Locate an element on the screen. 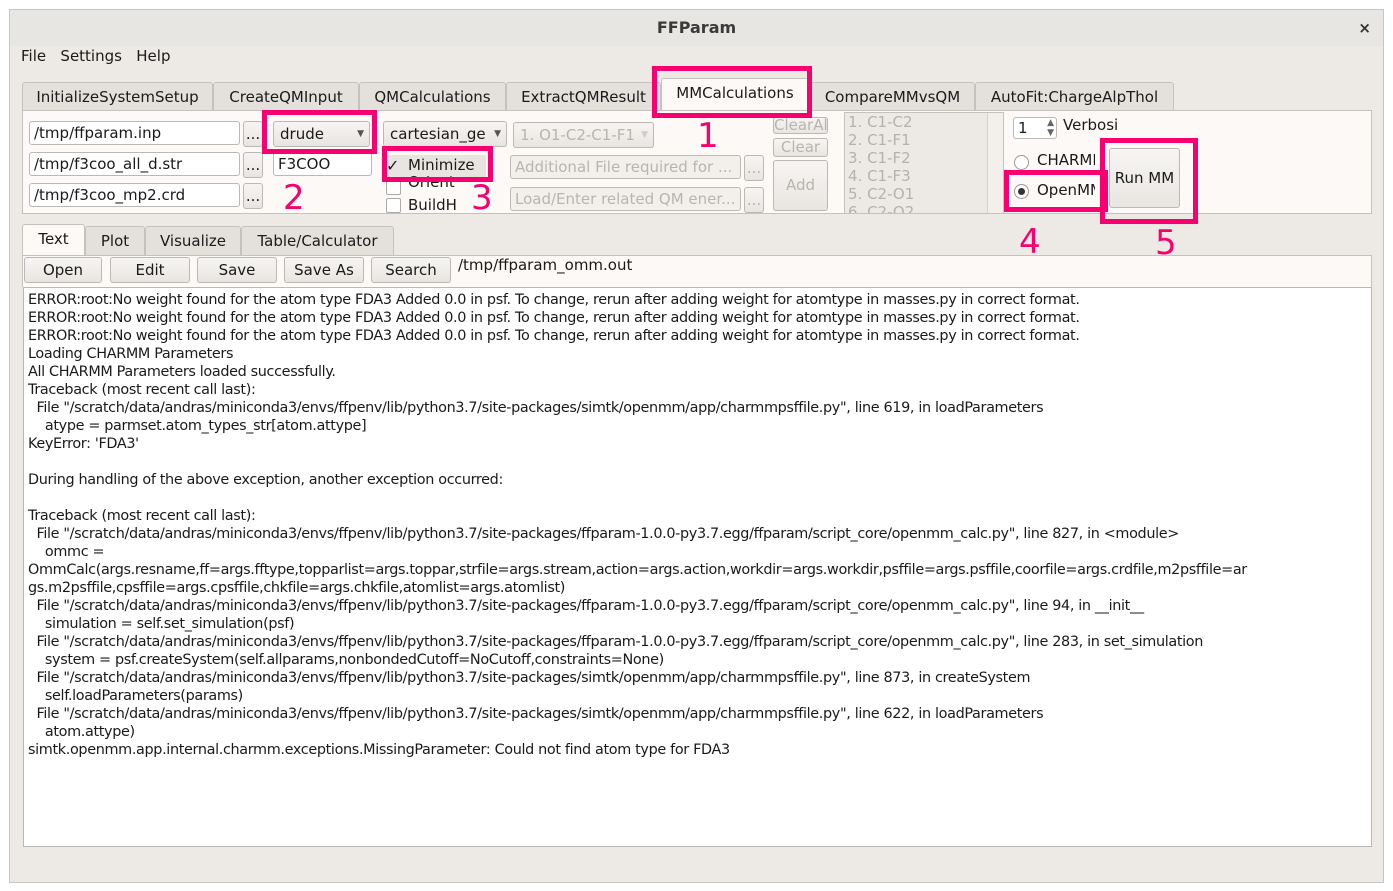 Image resolution: width=1393 pixels, height=891 pixels. tab-qm-calculations: QMCalculations is located at coordinates (432, 96).